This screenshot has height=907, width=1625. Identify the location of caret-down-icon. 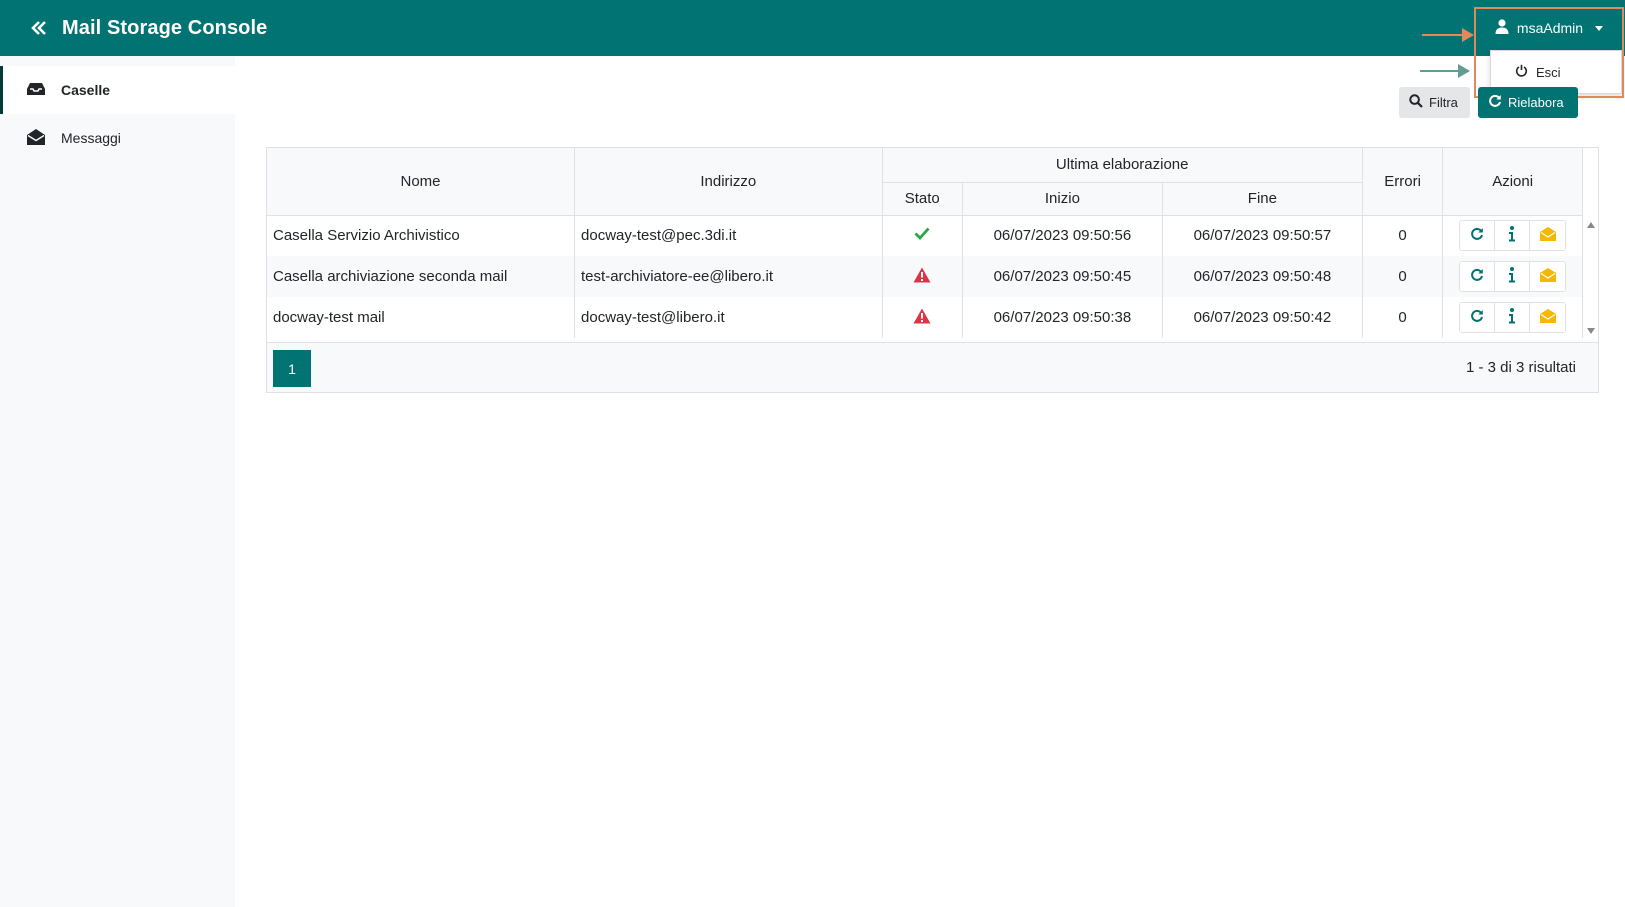
(1599, 28).